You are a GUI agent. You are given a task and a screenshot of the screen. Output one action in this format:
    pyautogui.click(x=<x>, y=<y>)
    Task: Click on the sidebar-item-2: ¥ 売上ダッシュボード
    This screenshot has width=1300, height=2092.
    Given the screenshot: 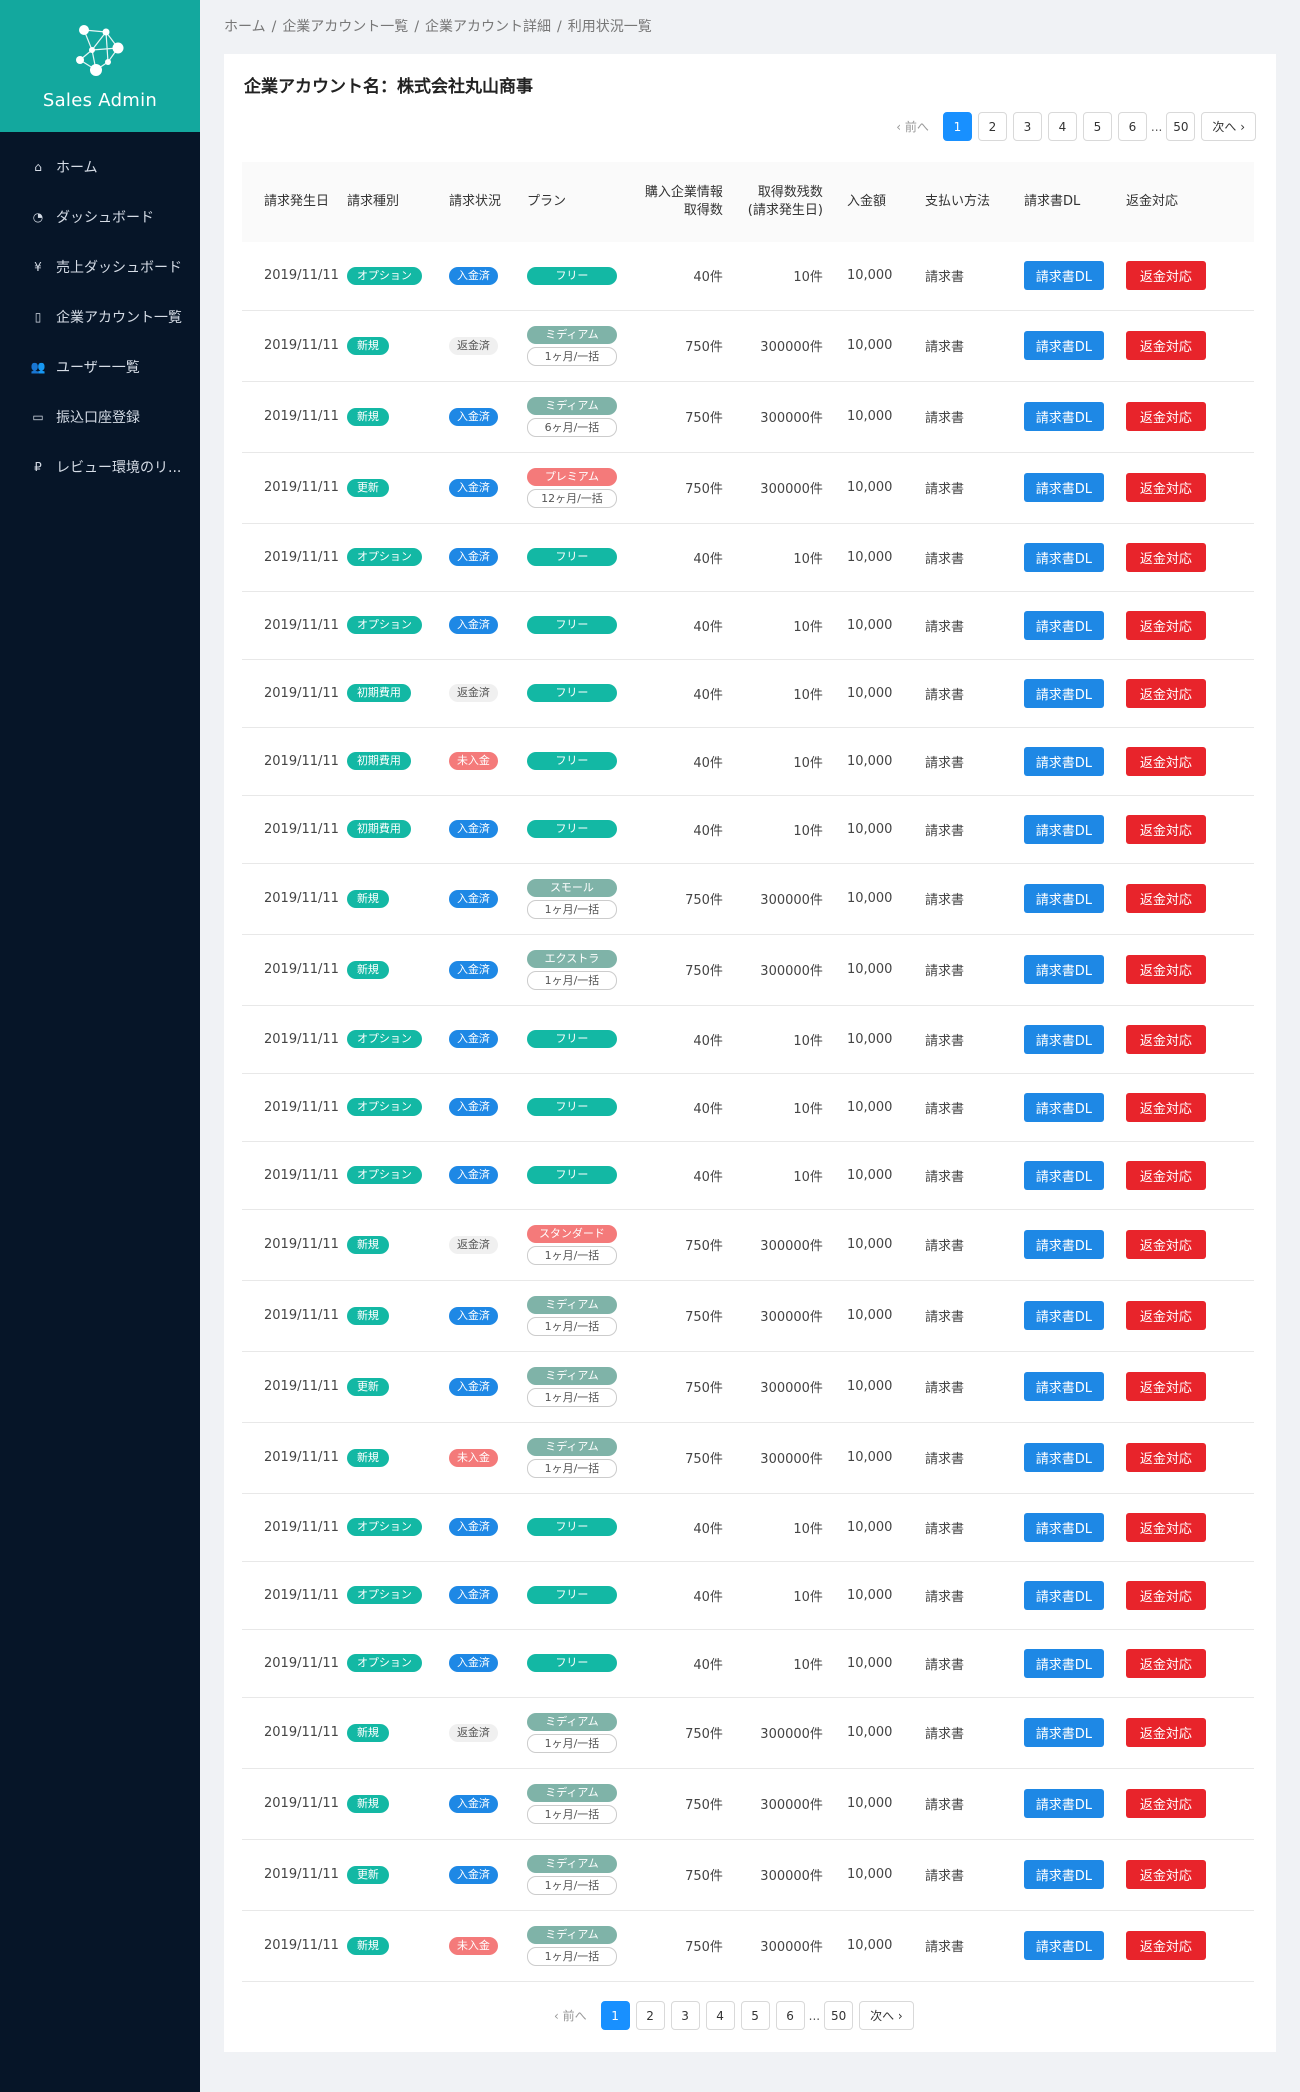 What is the action you would take?
    pyautogui.click(x=100, y=267)
    